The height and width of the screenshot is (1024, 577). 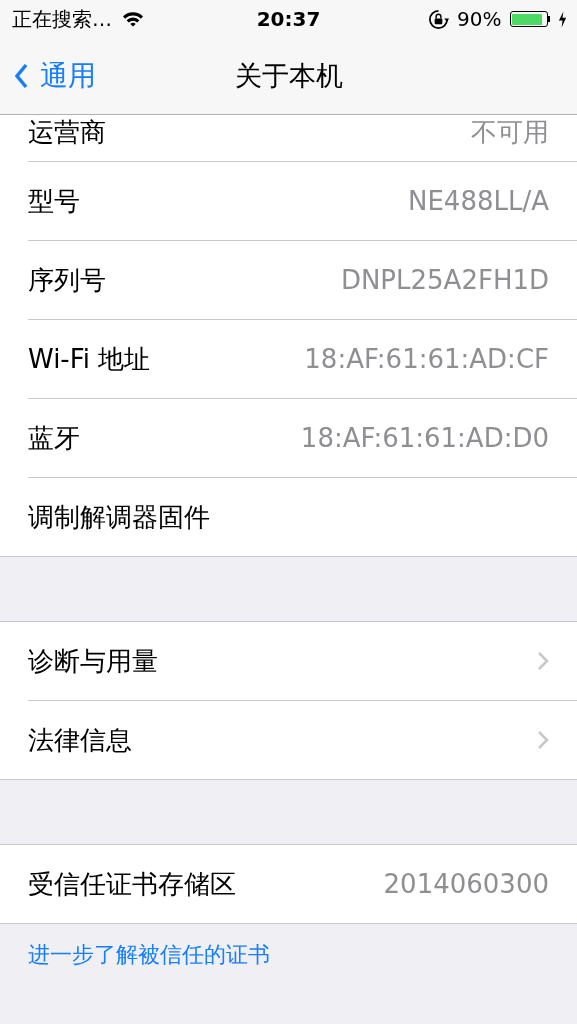 I want to click on row-label: 调制解调器固件, so click(x=119, y=517).